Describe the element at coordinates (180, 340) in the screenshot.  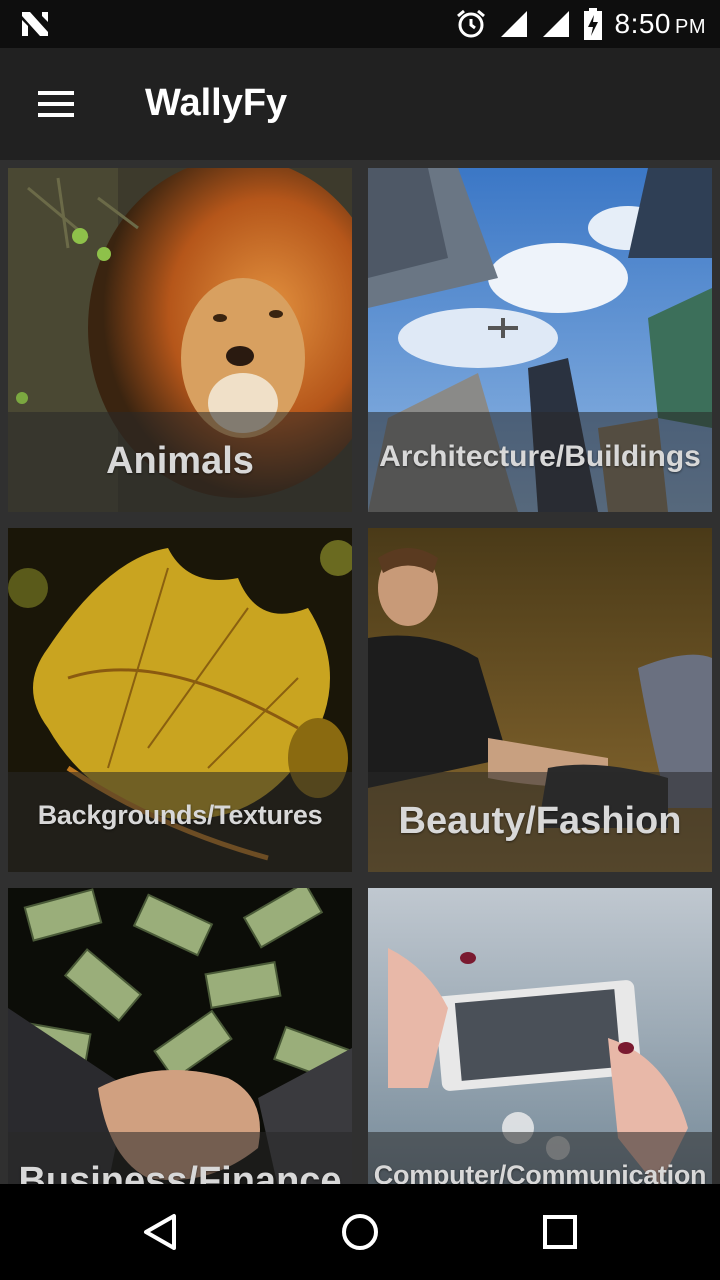
I see `category-tile-animals: Animals` at that location.